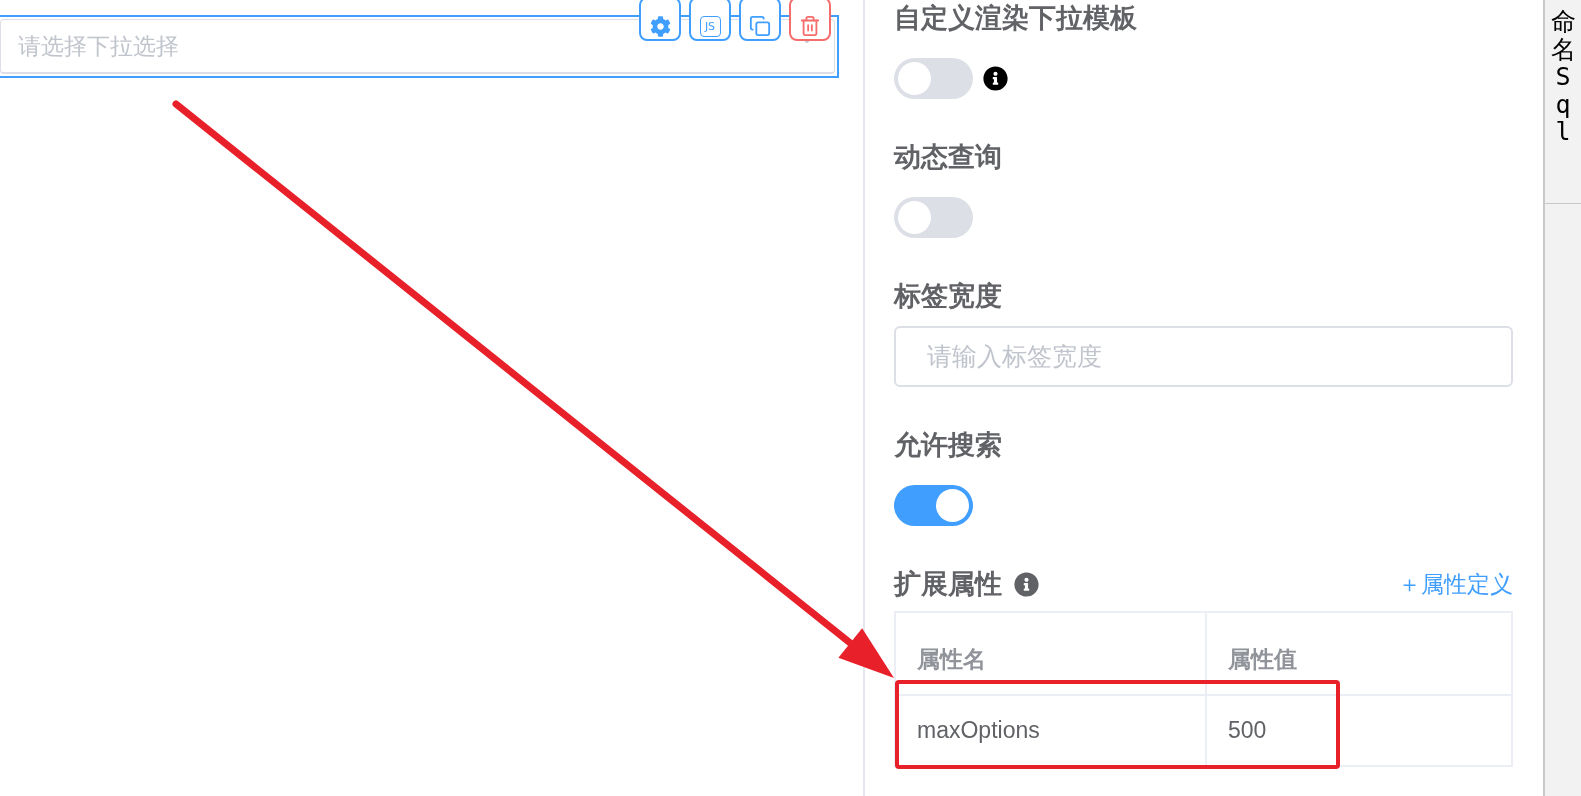 This screenshot has width=1581, height=796. Describe the element at coordinates (1203, 356) in the screenshot. I see `text-input-field: 请输入标签宽度` at that location.